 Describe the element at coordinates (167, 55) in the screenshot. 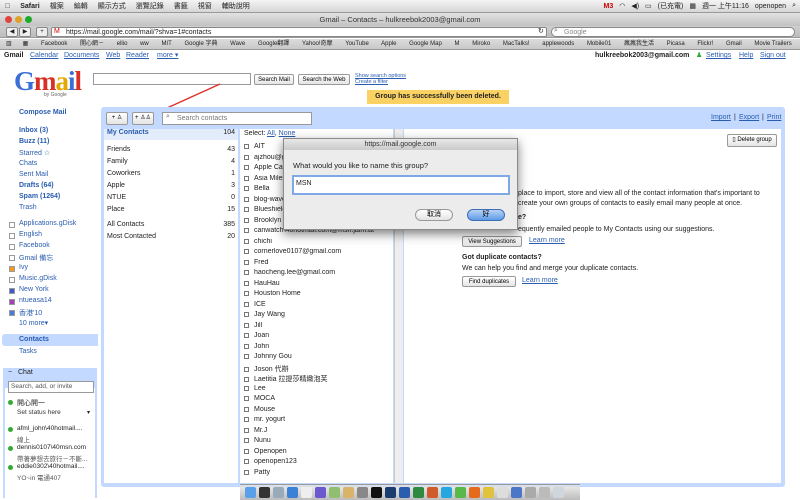

I see `gbar-more: more ▾` at that location.